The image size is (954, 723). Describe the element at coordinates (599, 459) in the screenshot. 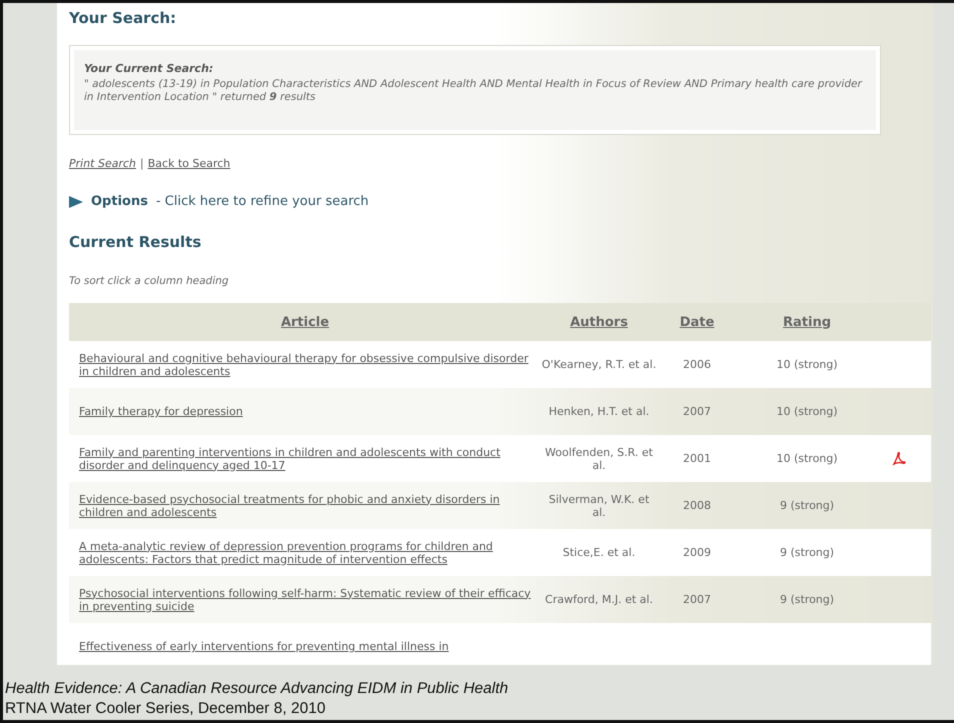

I see `authors-cell-text: Woolfenden, S.R. et al.` at that location.